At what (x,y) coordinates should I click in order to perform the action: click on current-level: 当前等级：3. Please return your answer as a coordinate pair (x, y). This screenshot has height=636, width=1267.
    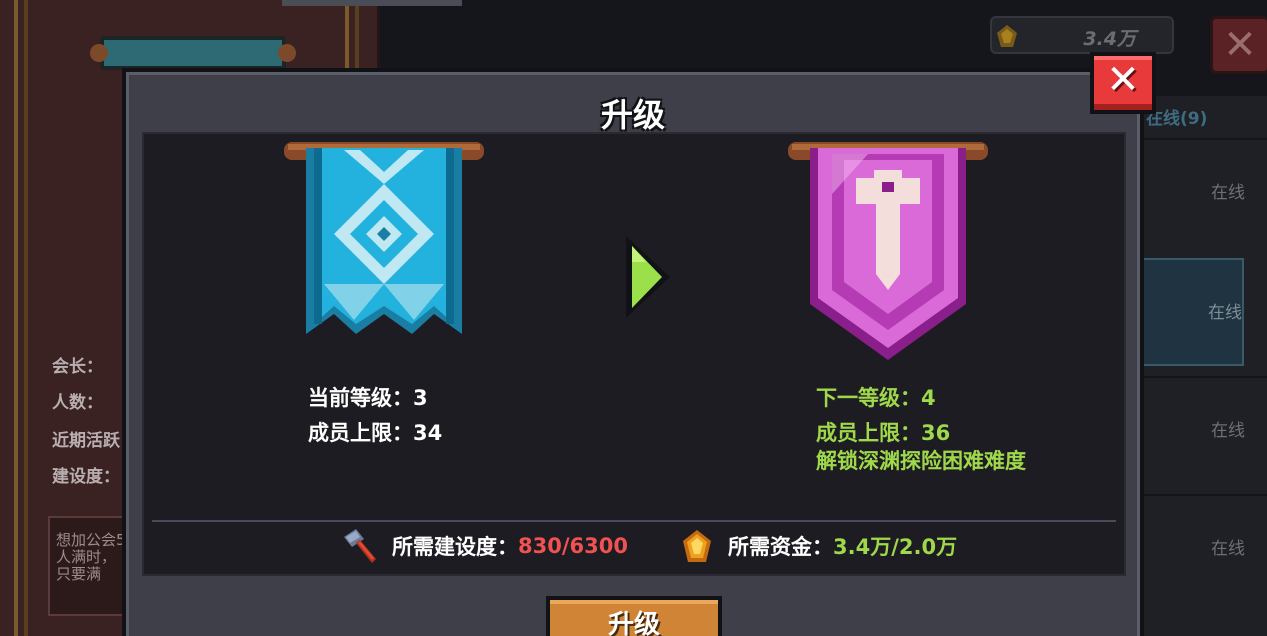
    Looking at the image, I should click on (368, 398).